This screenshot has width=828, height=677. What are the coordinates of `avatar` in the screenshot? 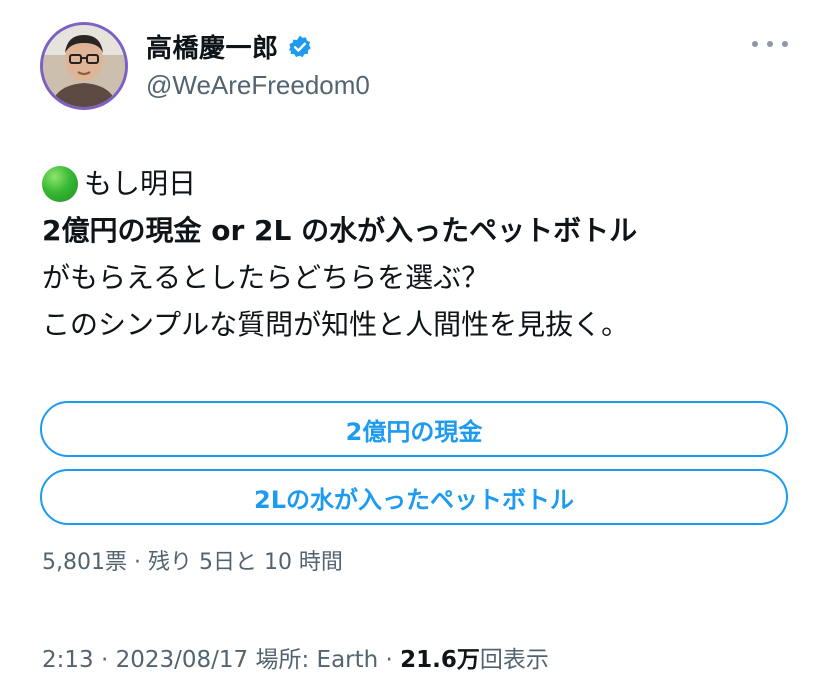 It's located at (84, 66).